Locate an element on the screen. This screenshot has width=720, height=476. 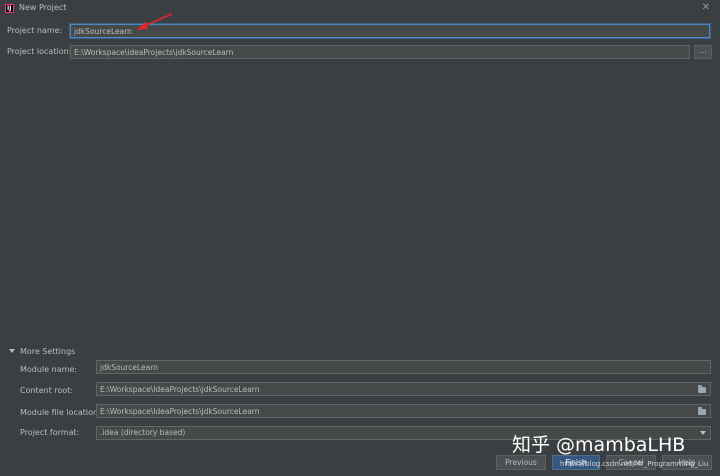
zhihu-watermark: 知乎 @mambaLHB is located at coordinates (599, 445).